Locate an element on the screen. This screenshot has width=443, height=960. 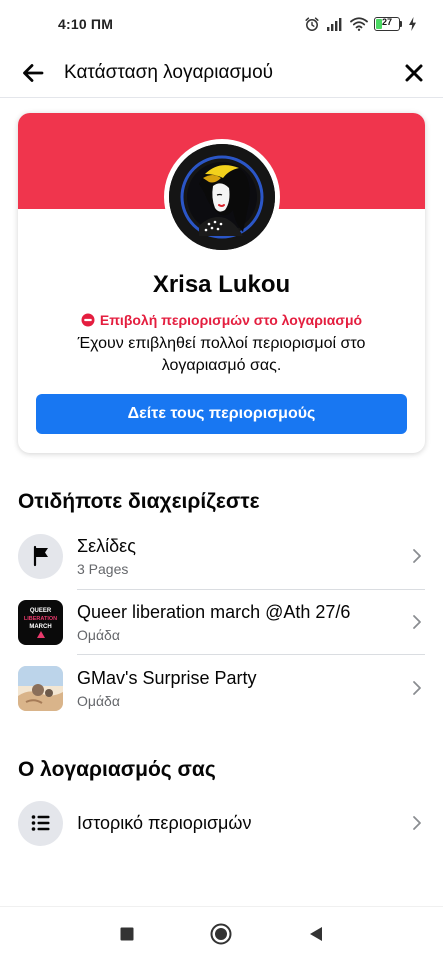
arrow-left-icon is located at coordinates (33, 72).